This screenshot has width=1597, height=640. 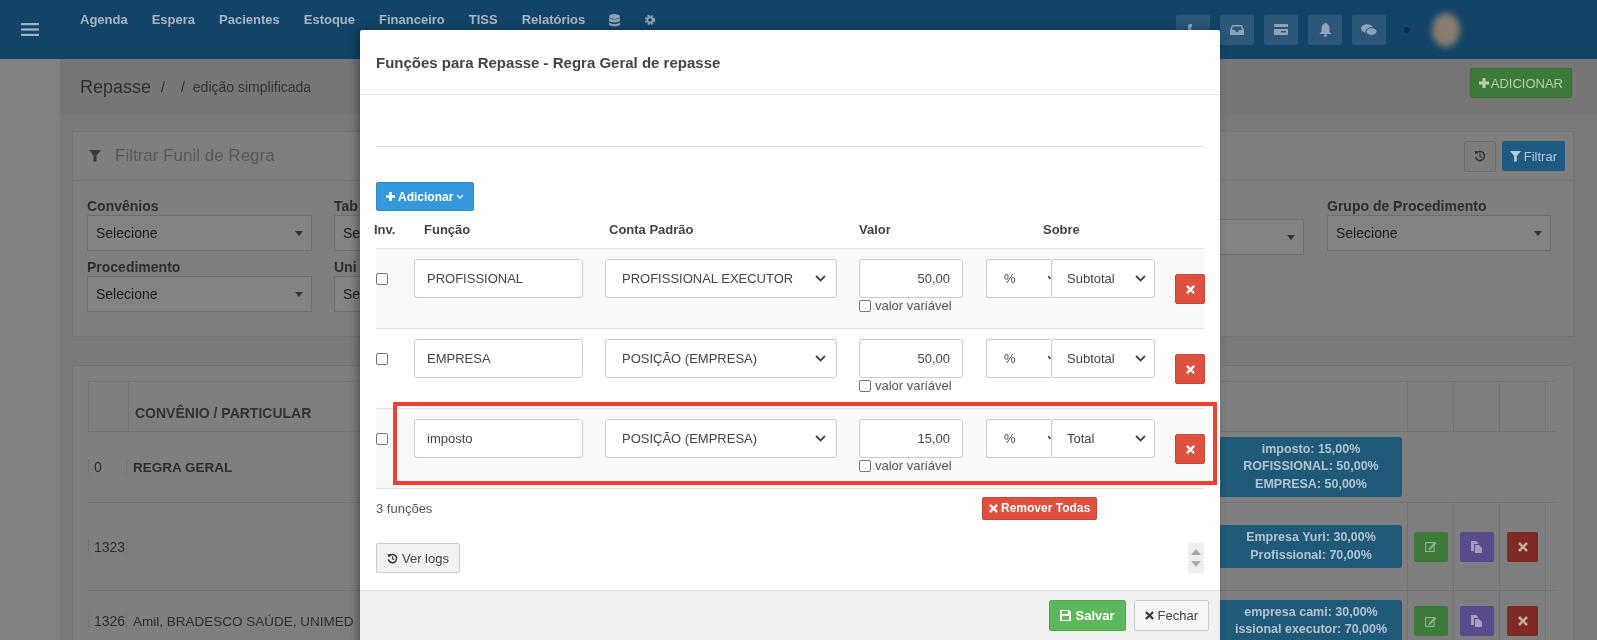 What do you see at coordinates (104, 19) in the screenshot?
I see `nav-link: Agenda` at bounding box center [104, 19].